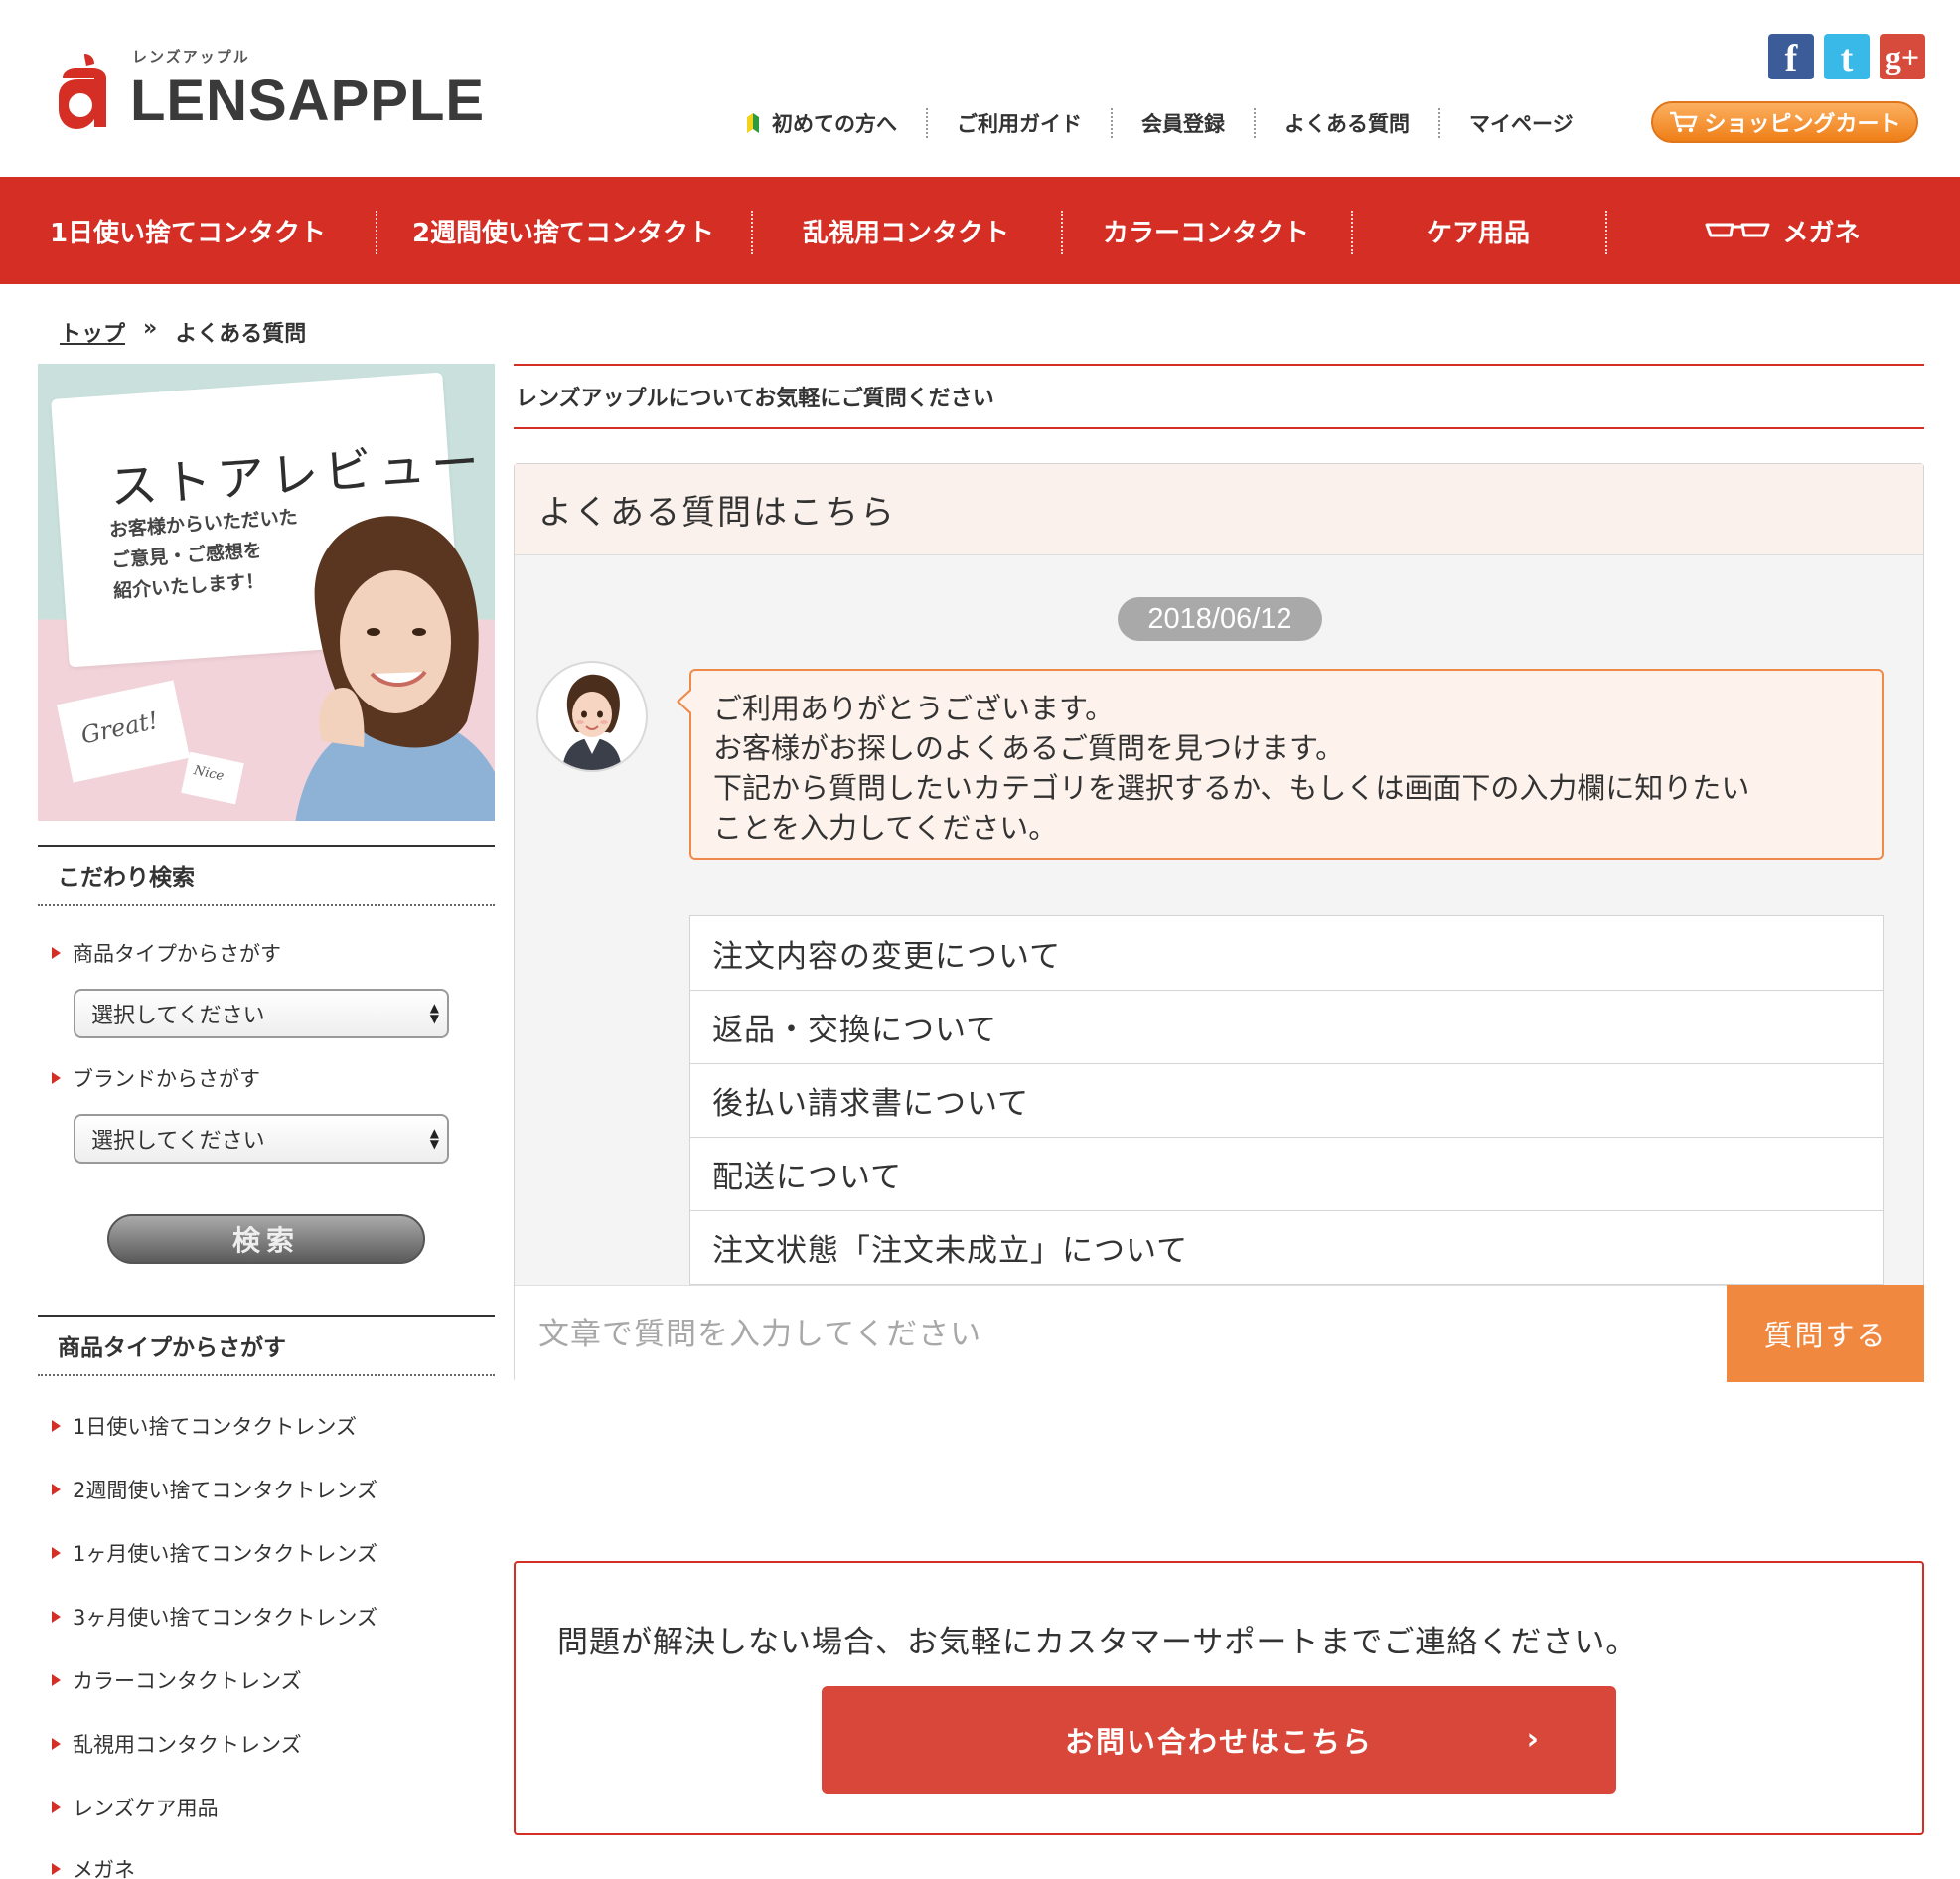  What do you see at coordinates (225, 1490) in the screenshot?
I see `type-link-label: 2週間使い捨てコンタクトレンズ` at bounding box center [225, 1490].